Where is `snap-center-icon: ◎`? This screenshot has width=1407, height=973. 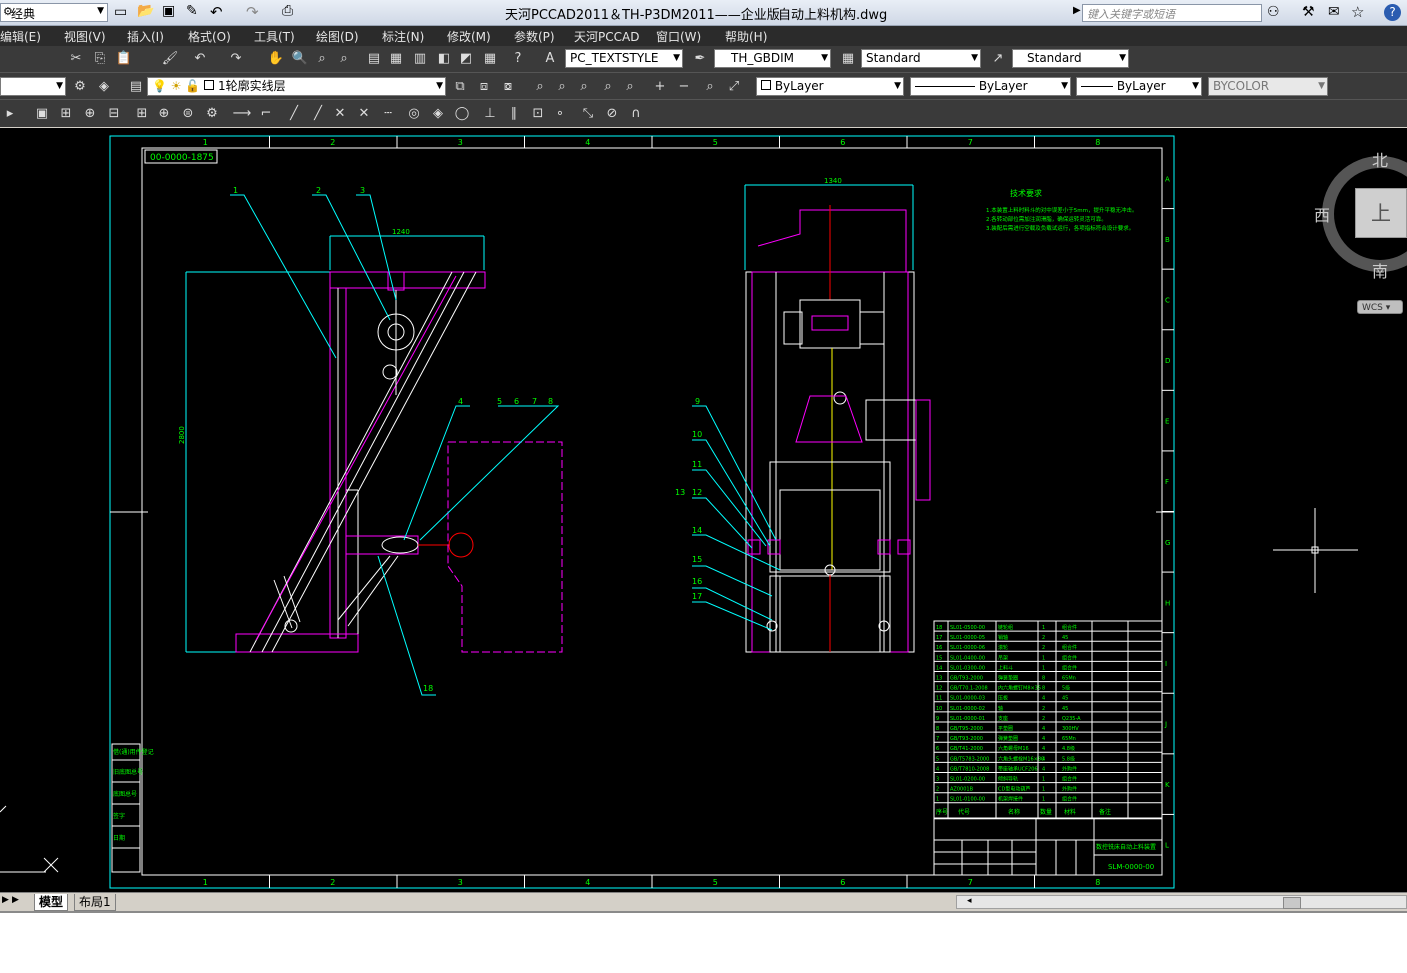
snap-center-icon: ◎ is located at coordinates (414, 114).